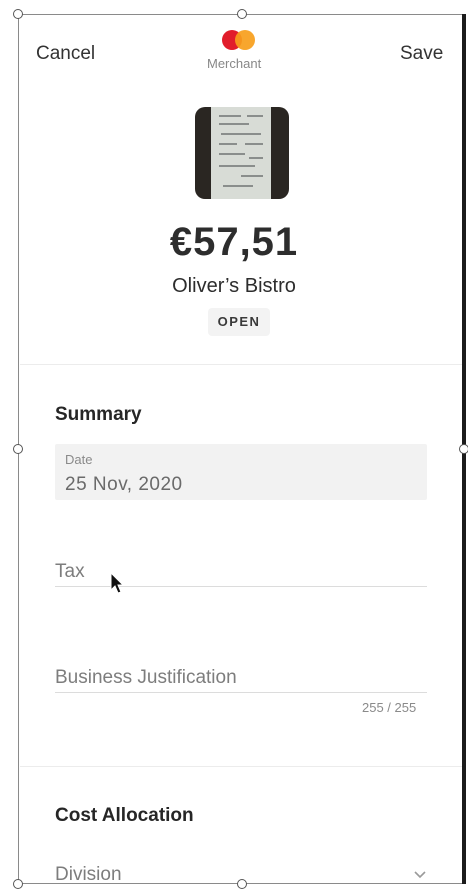  I want to click on business-justification-placeholder: Business Justification, so click(146, 677).